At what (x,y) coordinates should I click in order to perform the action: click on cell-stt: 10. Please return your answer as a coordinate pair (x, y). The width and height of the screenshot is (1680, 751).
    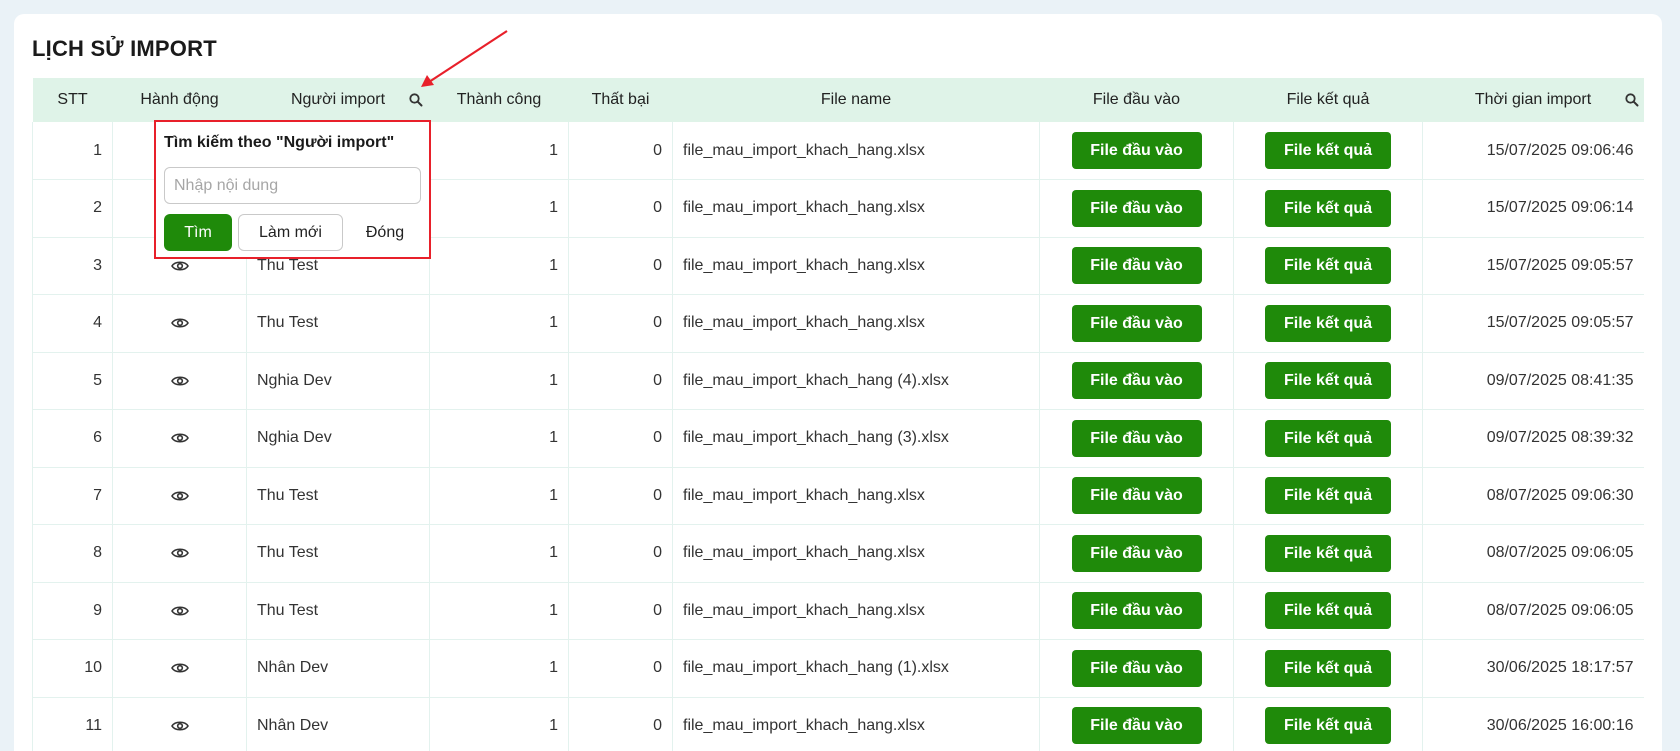
    Looking at the image, I should click on (72, 668).